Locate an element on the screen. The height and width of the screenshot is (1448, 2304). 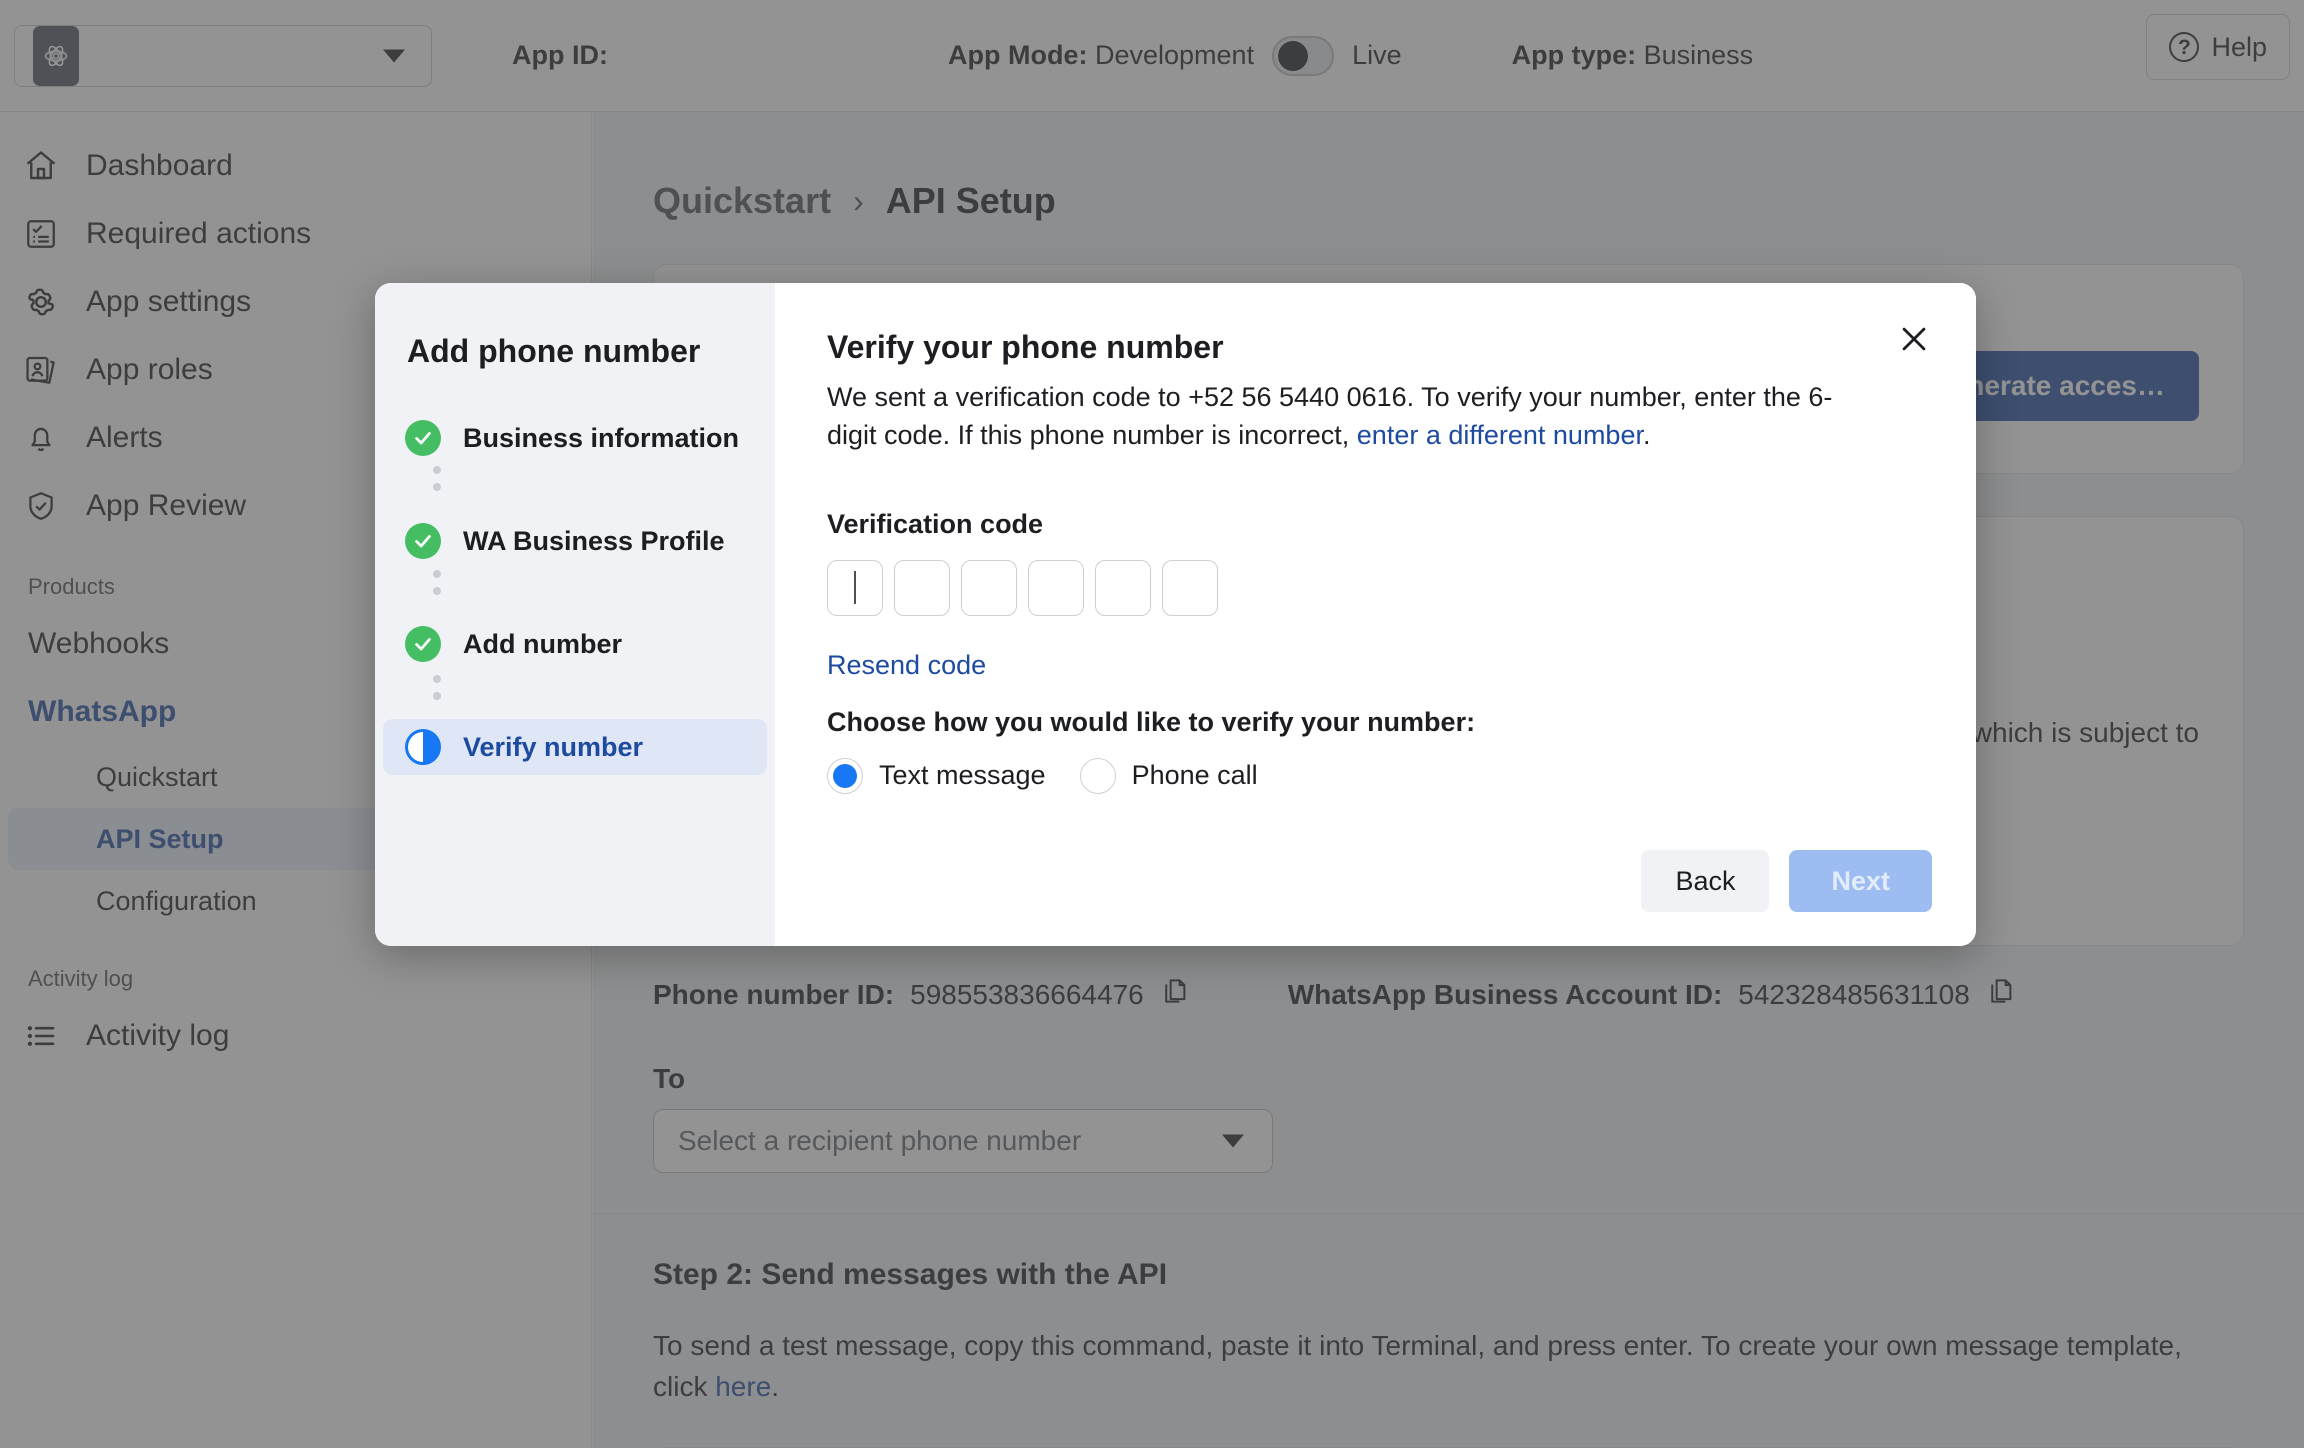
step-wa-business-profile: WA Business Profile is located at coordinates (575, 541).